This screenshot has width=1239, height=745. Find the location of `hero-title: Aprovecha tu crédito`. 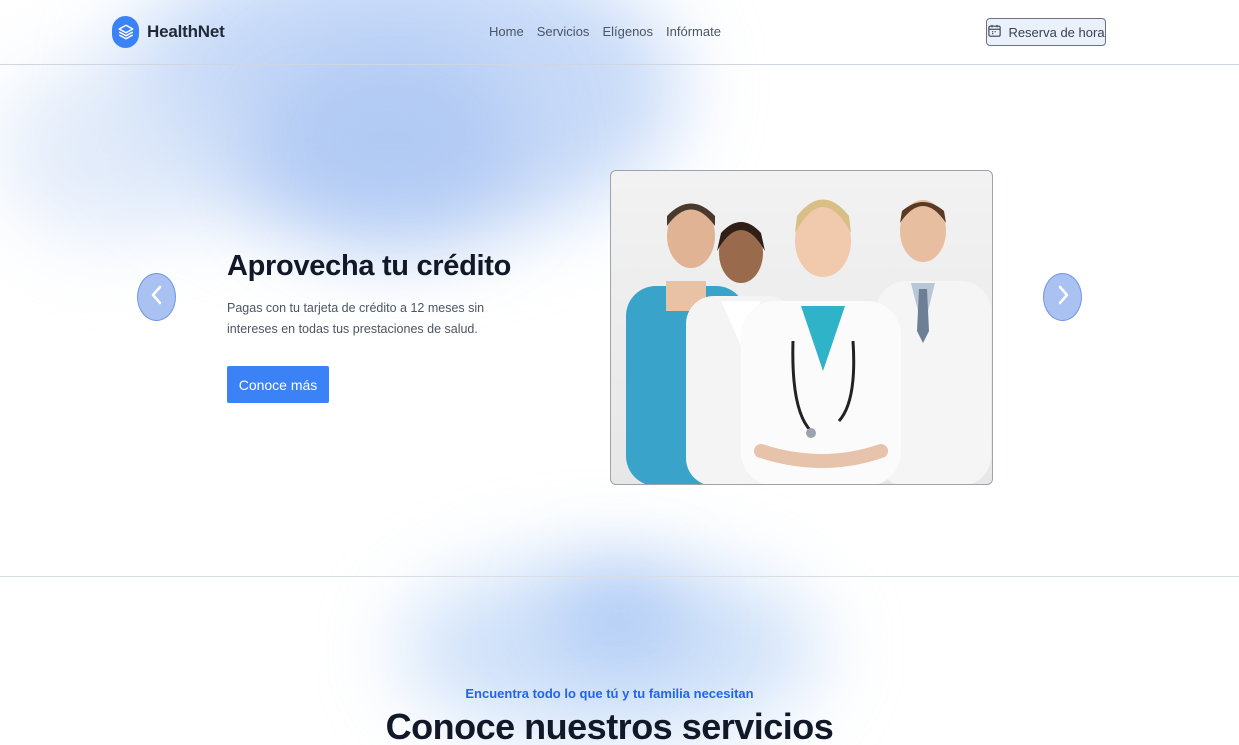

hero-title: Aprovecha tu crédito is located at coordinates (369, 266).